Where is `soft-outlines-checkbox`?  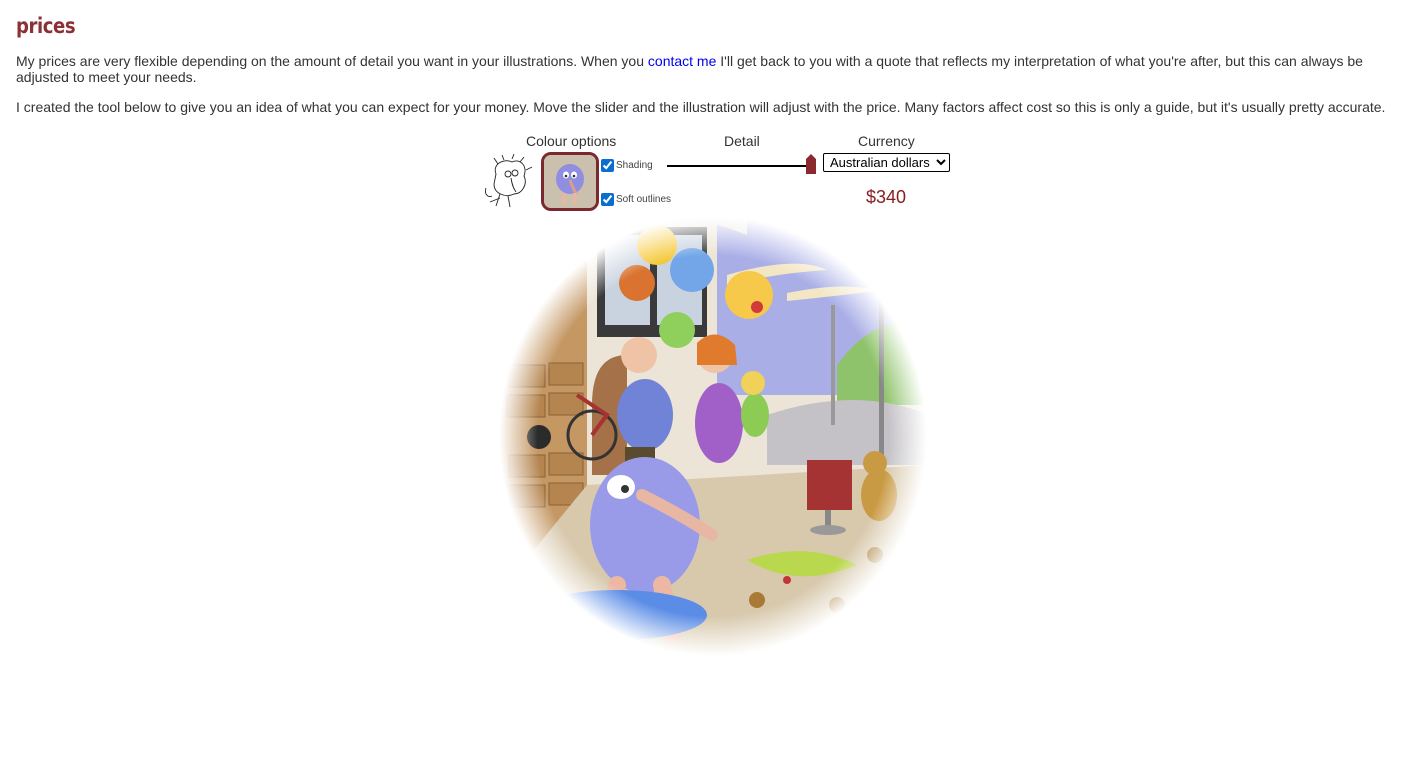 soft-outlines-checkbox is located at coordinates (607, 199).